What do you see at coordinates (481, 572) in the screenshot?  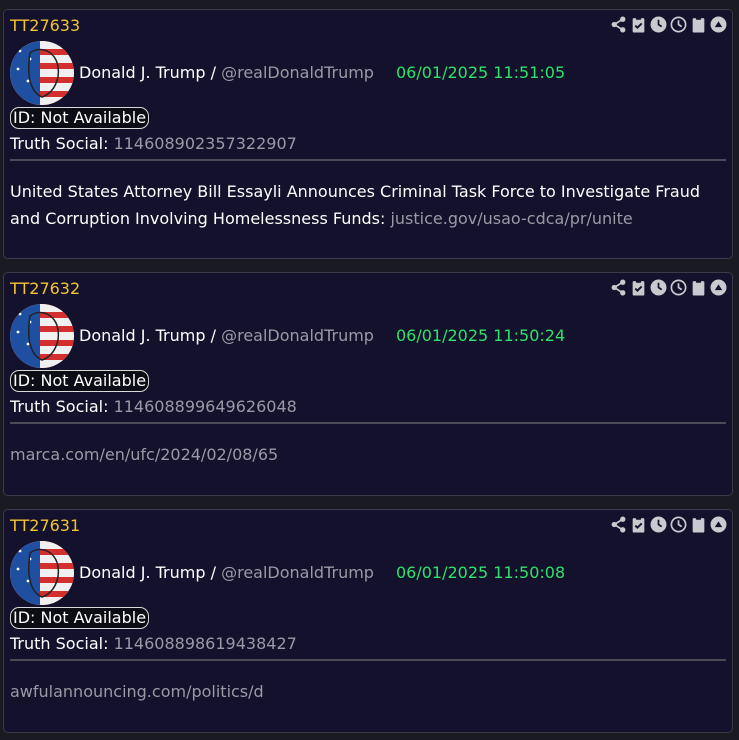 I see `post-timestamp: 06/01/2025 11:50:08` at bounding box center [481, 572].